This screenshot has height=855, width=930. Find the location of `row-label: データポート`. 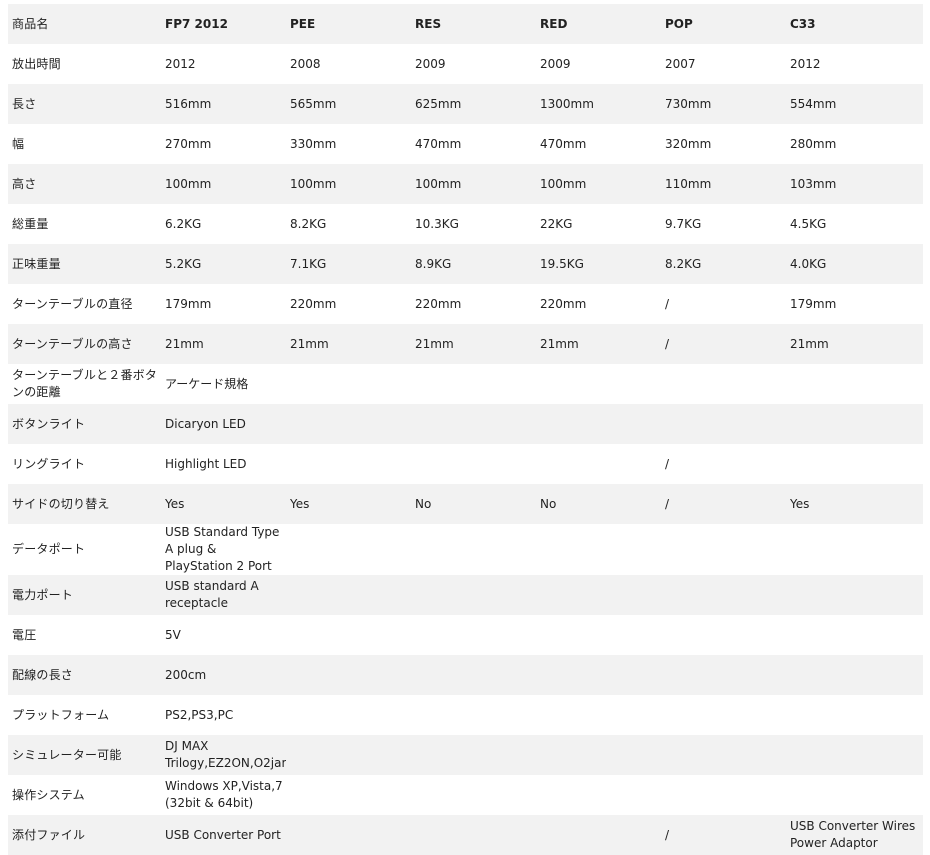

row-label: データポート is located at coordinates (84, 549).